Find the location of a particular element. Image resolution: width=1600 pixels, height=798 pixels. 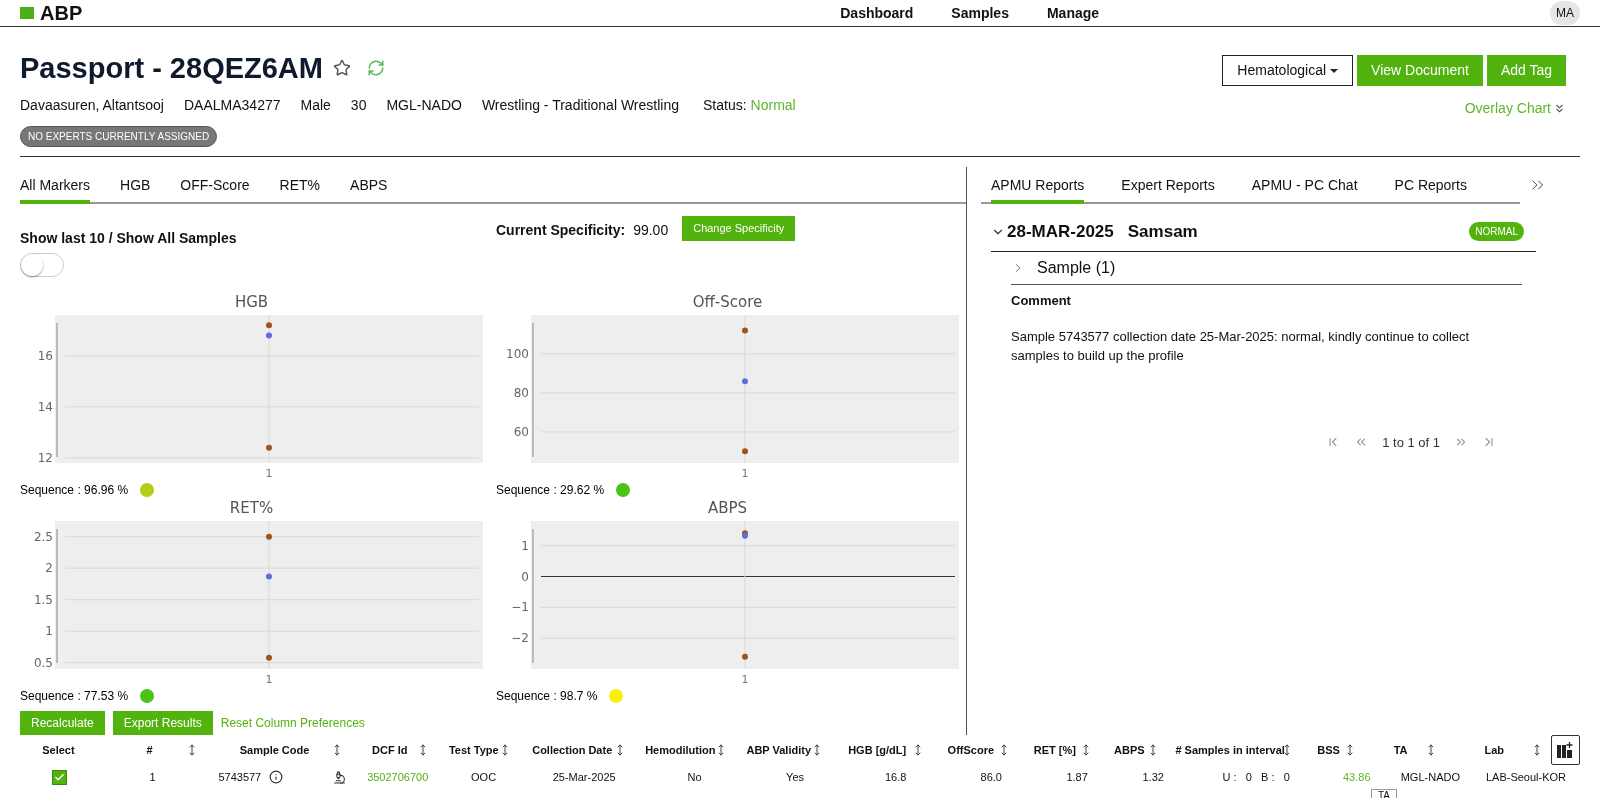

show-samples-label: Show last 10 / Show All Samples is located at coordinates (128, 238).